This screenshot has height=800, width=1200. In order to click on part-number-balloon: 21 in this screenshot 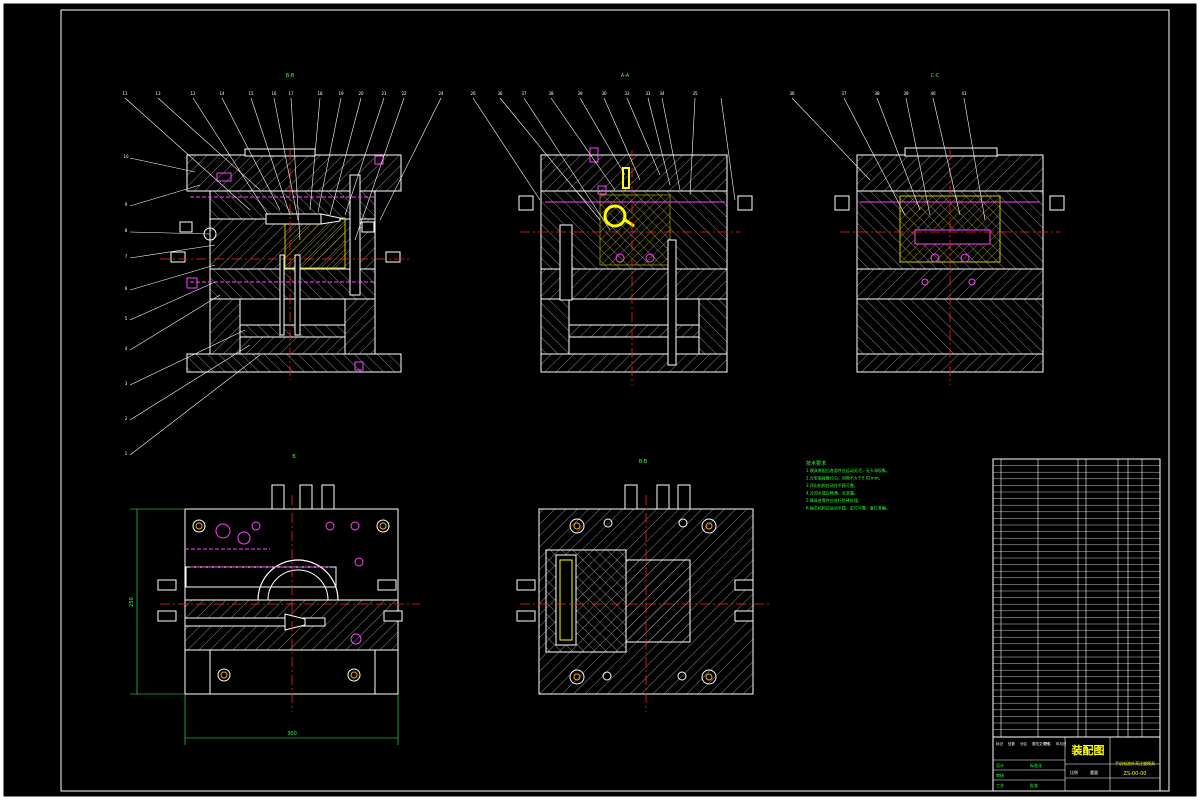, I will do `click(384, 93)`.